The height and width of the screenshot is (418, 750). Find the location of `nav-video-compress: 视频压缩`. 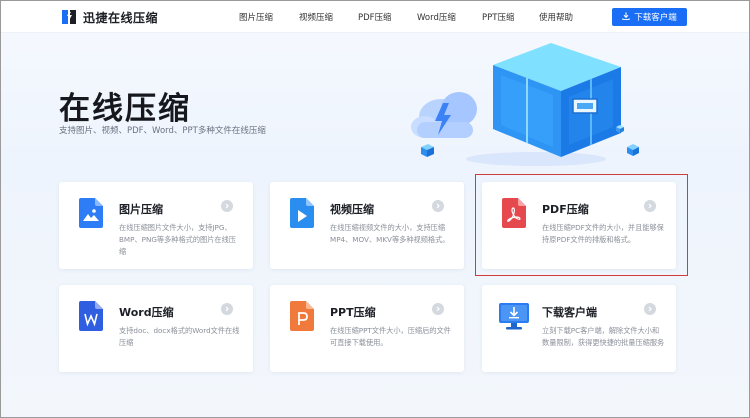

nav-video-compress: 视频压缩 is located at coordinates (316, 17).